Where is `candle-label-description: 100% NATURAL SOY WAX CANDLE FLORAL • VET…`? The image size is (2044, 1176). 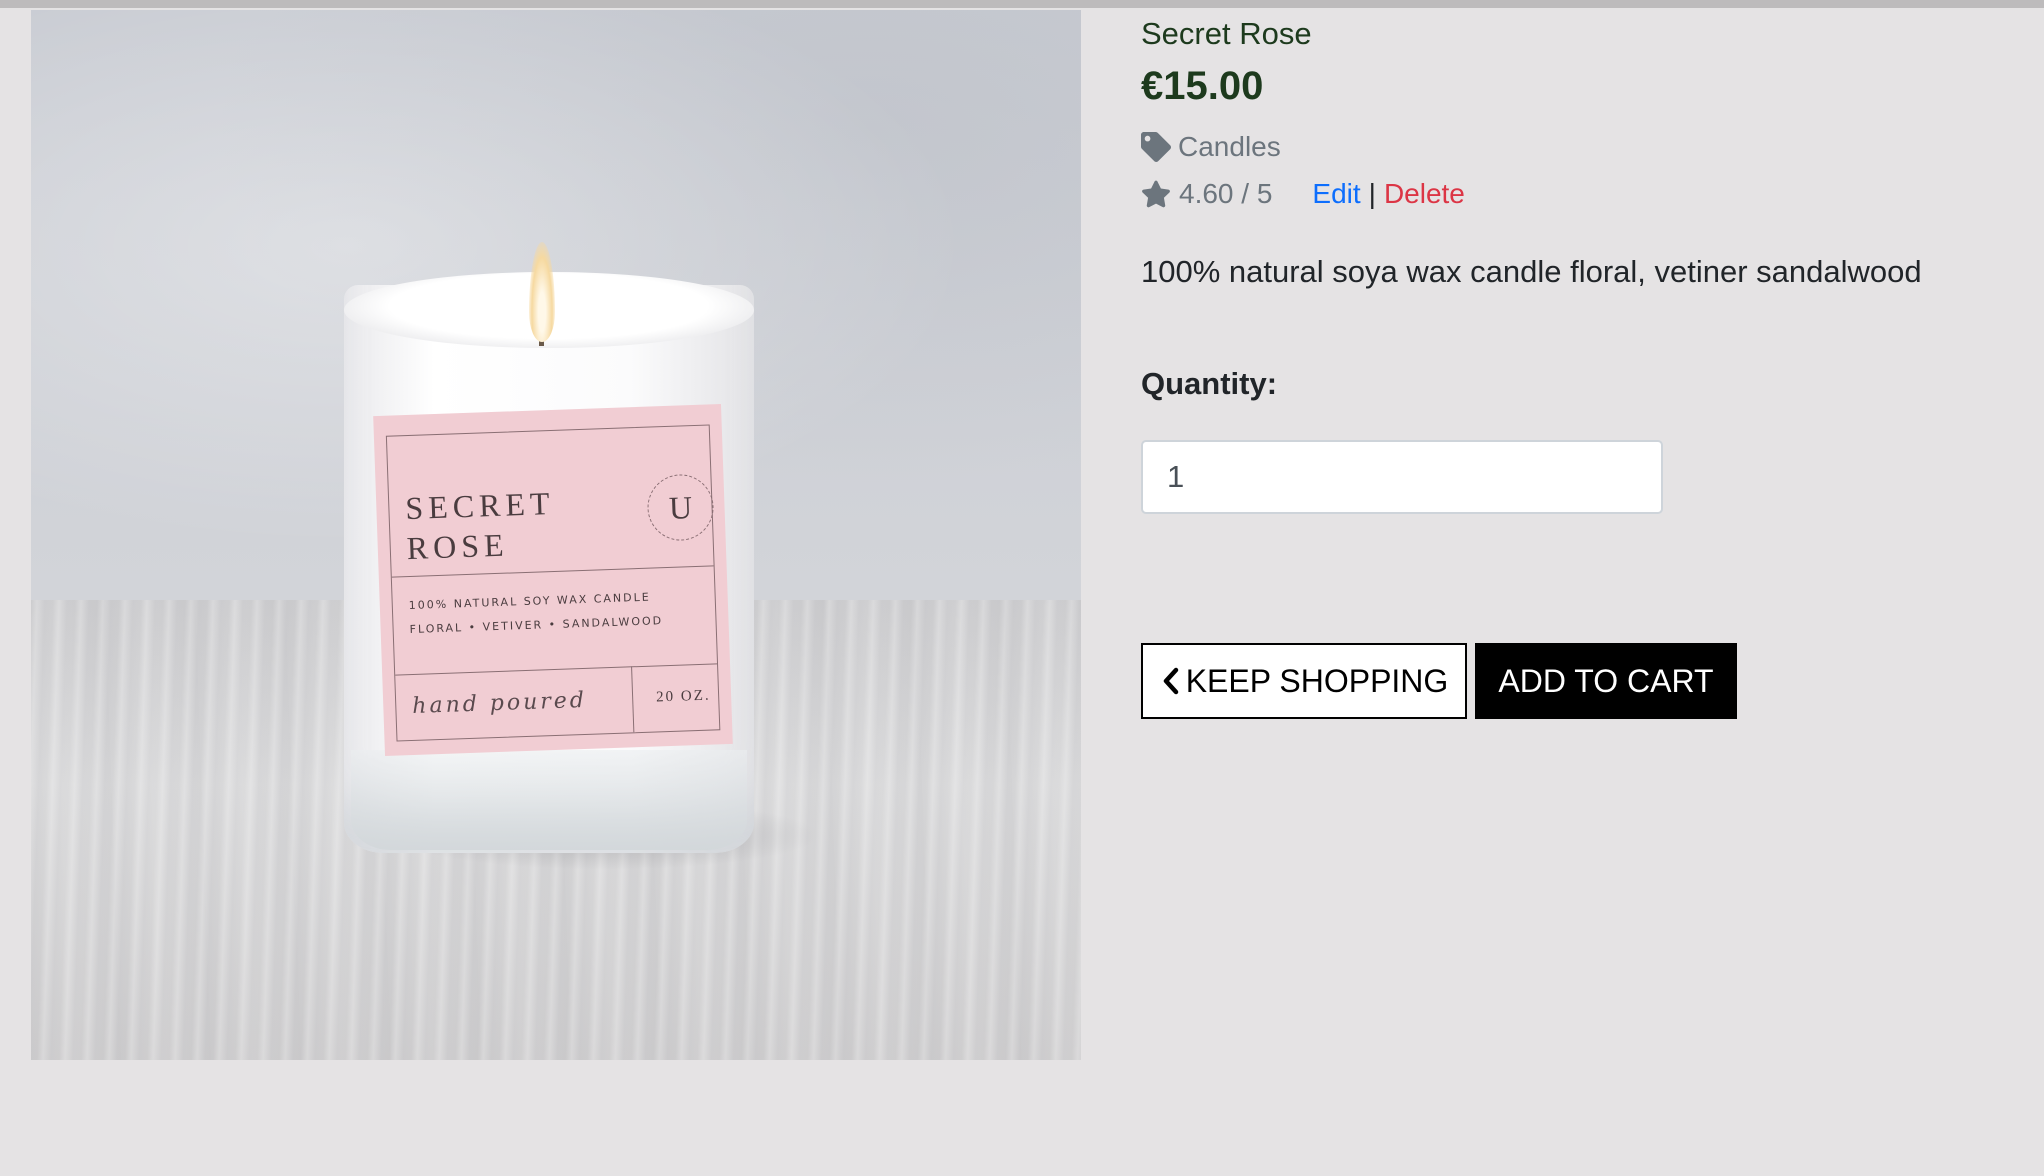
candle-label-description: 100% NATURAL SOY WAX CANDLE FLORAL • VET… is located at coordinates (536, 613).